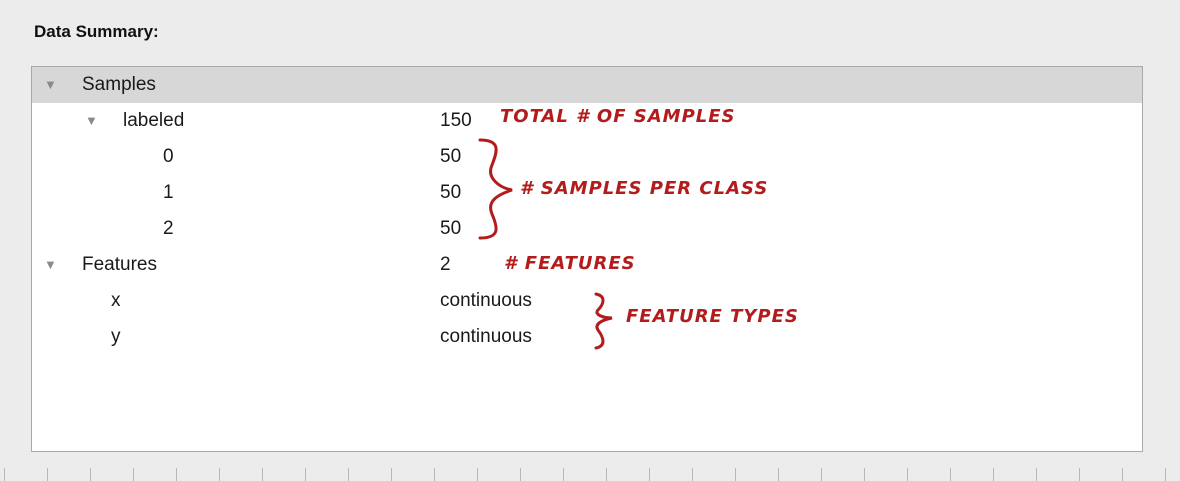 The image size is (1180, 481). What do you see at coordinates (587, 337) in the screenshot?
I see `tree-row-feature: y continuous` at bounding box center [587, 337].